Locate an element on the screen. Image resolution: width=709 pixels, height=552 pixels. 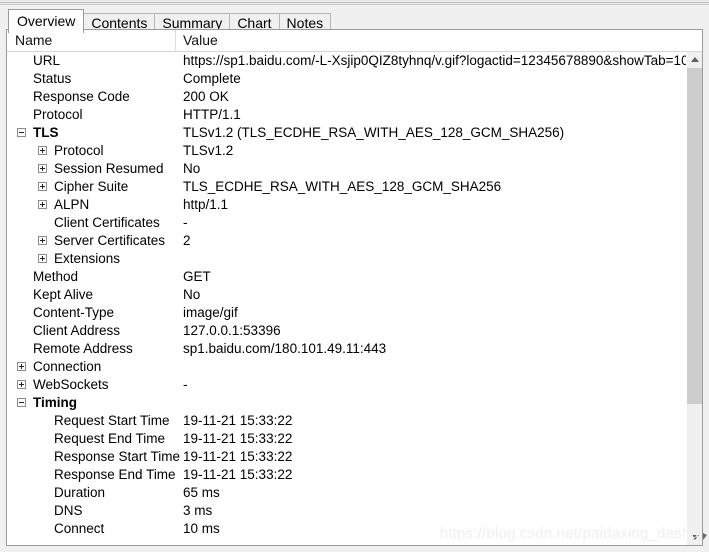
property-value: 2 is located at coordinates (187, 240).